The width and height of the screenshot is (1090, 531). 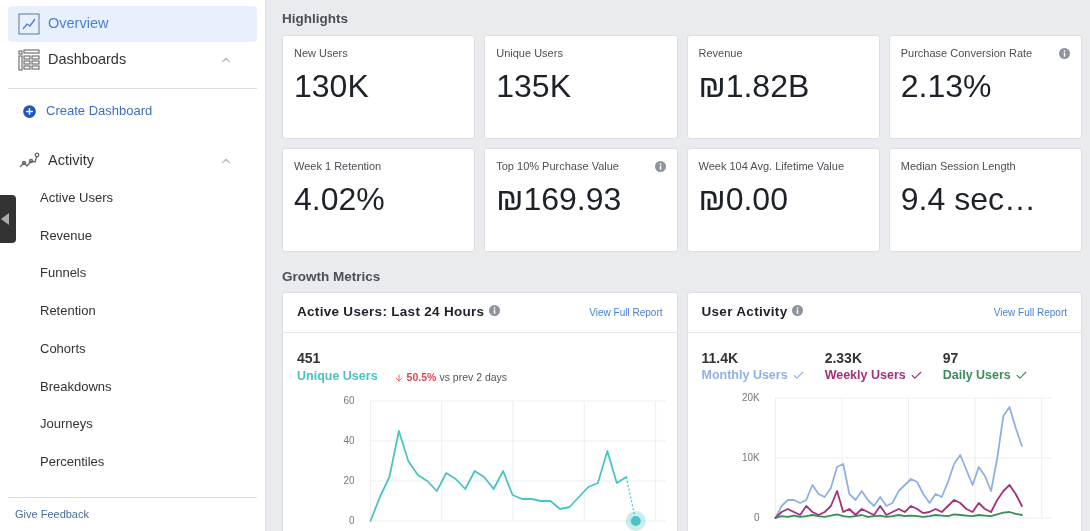 What do you see at coordinates (48, 514) in the screenshot?
I see `give-feedback-link: Give Feedback` at bounding box center [48, 514].